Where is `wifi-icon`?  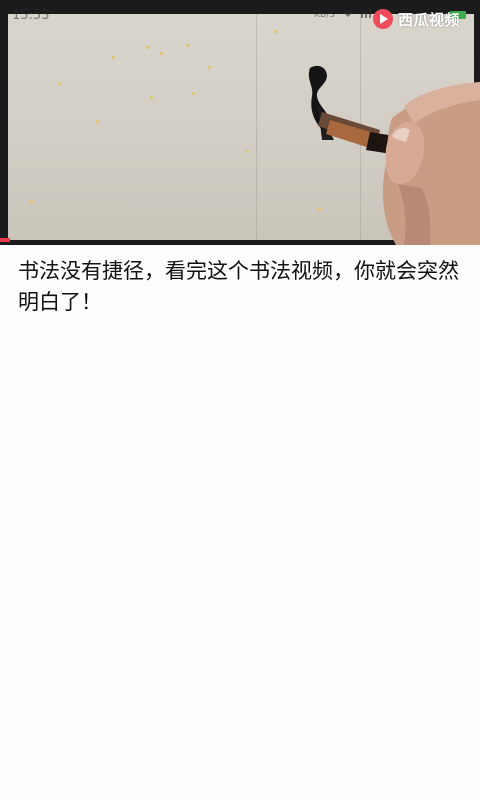
wifi-icon is located at coordinates (348, 13).